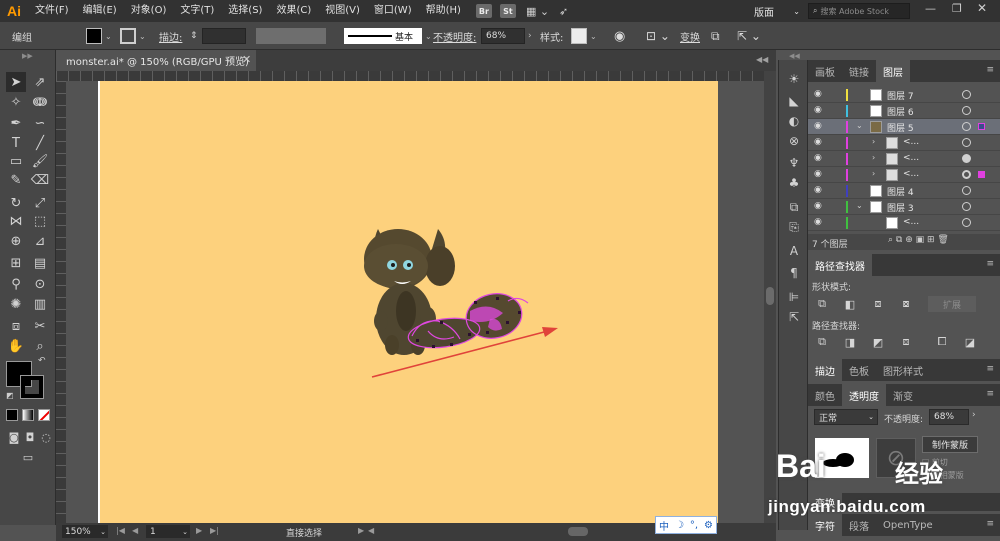 The image size is (1000, 541). What do you see at coordinates (794, 317) in the screenshot?
I see `export-icon: ⇱` at bounding box center [794, 317].